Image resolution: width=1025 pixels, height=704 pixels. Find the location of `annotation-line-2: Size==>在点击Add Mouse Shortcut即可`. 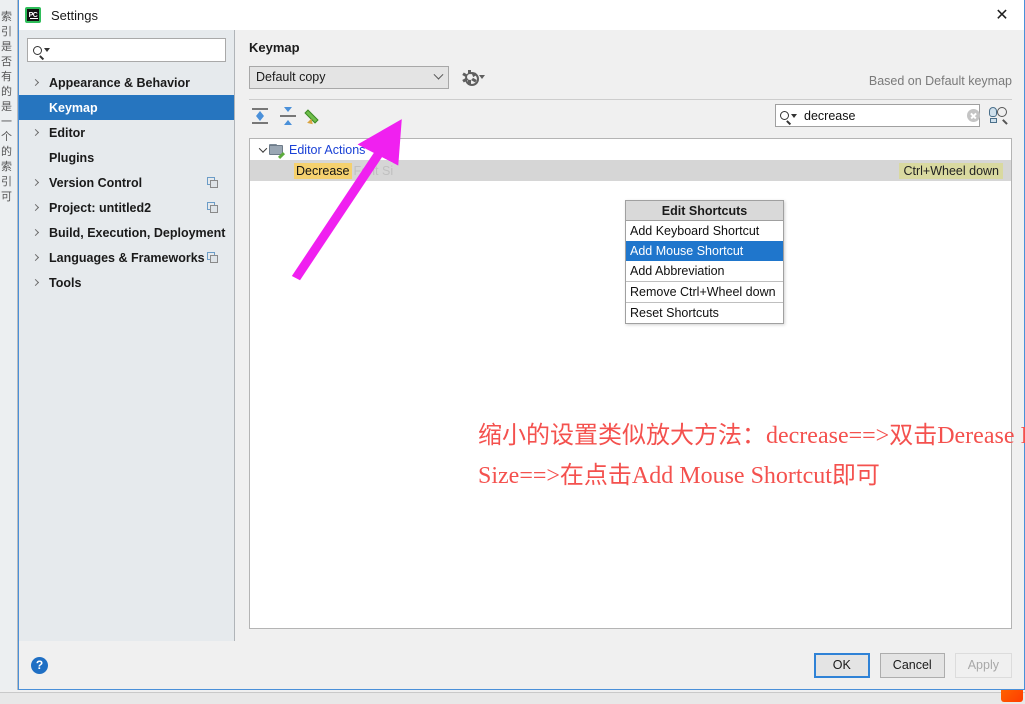

annotation-line-2: Size==>在点击Add Mouse Shortcut即可 is located at coordinates (679, 476).